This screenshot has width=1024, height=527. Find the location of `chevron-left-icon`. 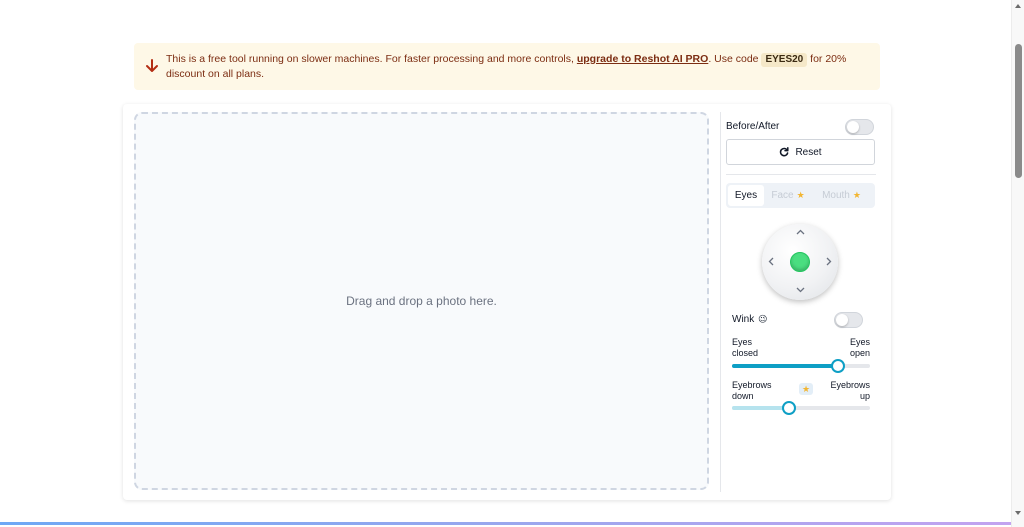

chevron-left-icon is located at coordinates (771, 263).